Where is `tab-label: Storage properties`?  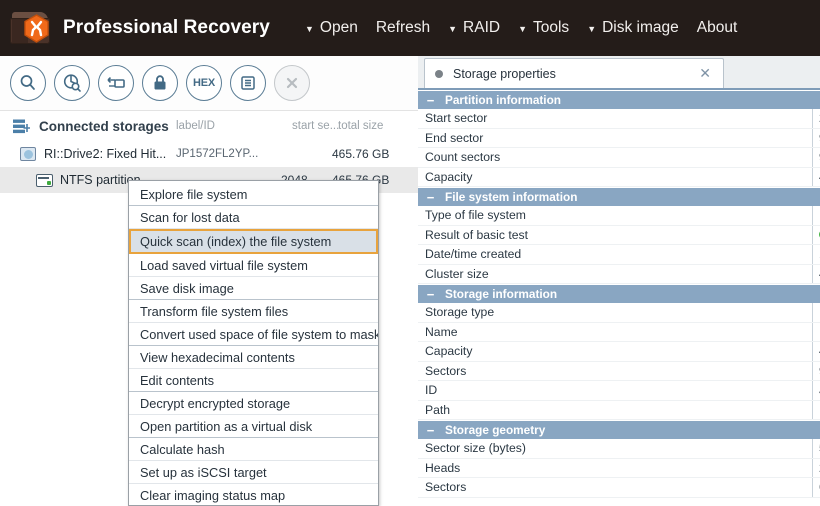 tab-label: Storage properties is located at coordinates (504, 73).